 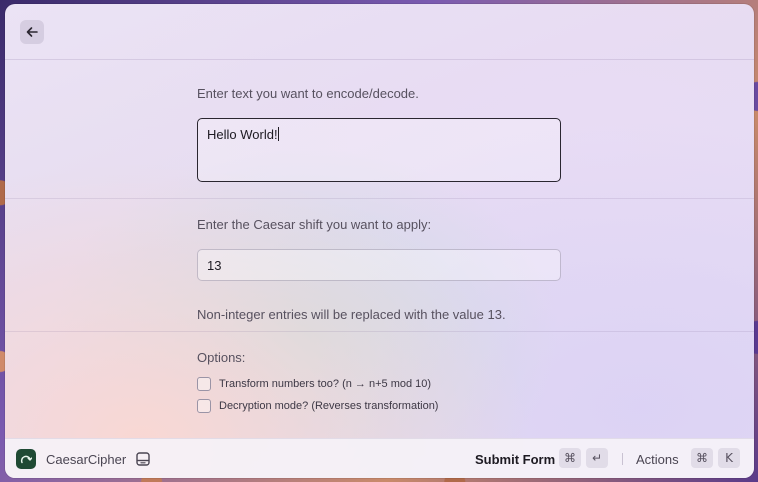 I want to click on caesar-cipher-app-icon, so click(x=26, y=459).